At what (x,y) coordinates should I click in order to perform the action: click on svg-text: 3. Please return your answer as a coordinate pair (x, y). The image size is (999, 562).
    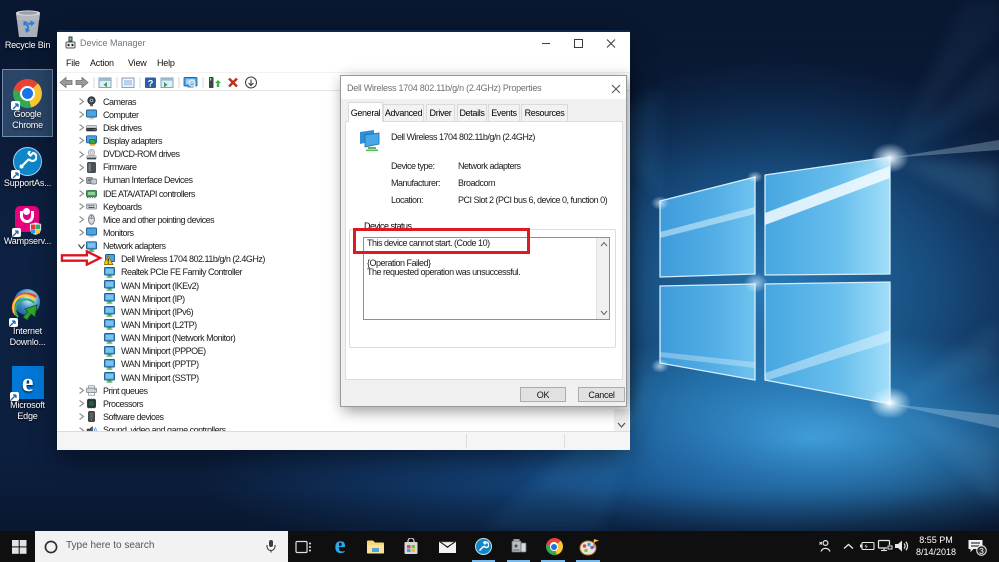
    Looking at the image, I should click on (981, 551).